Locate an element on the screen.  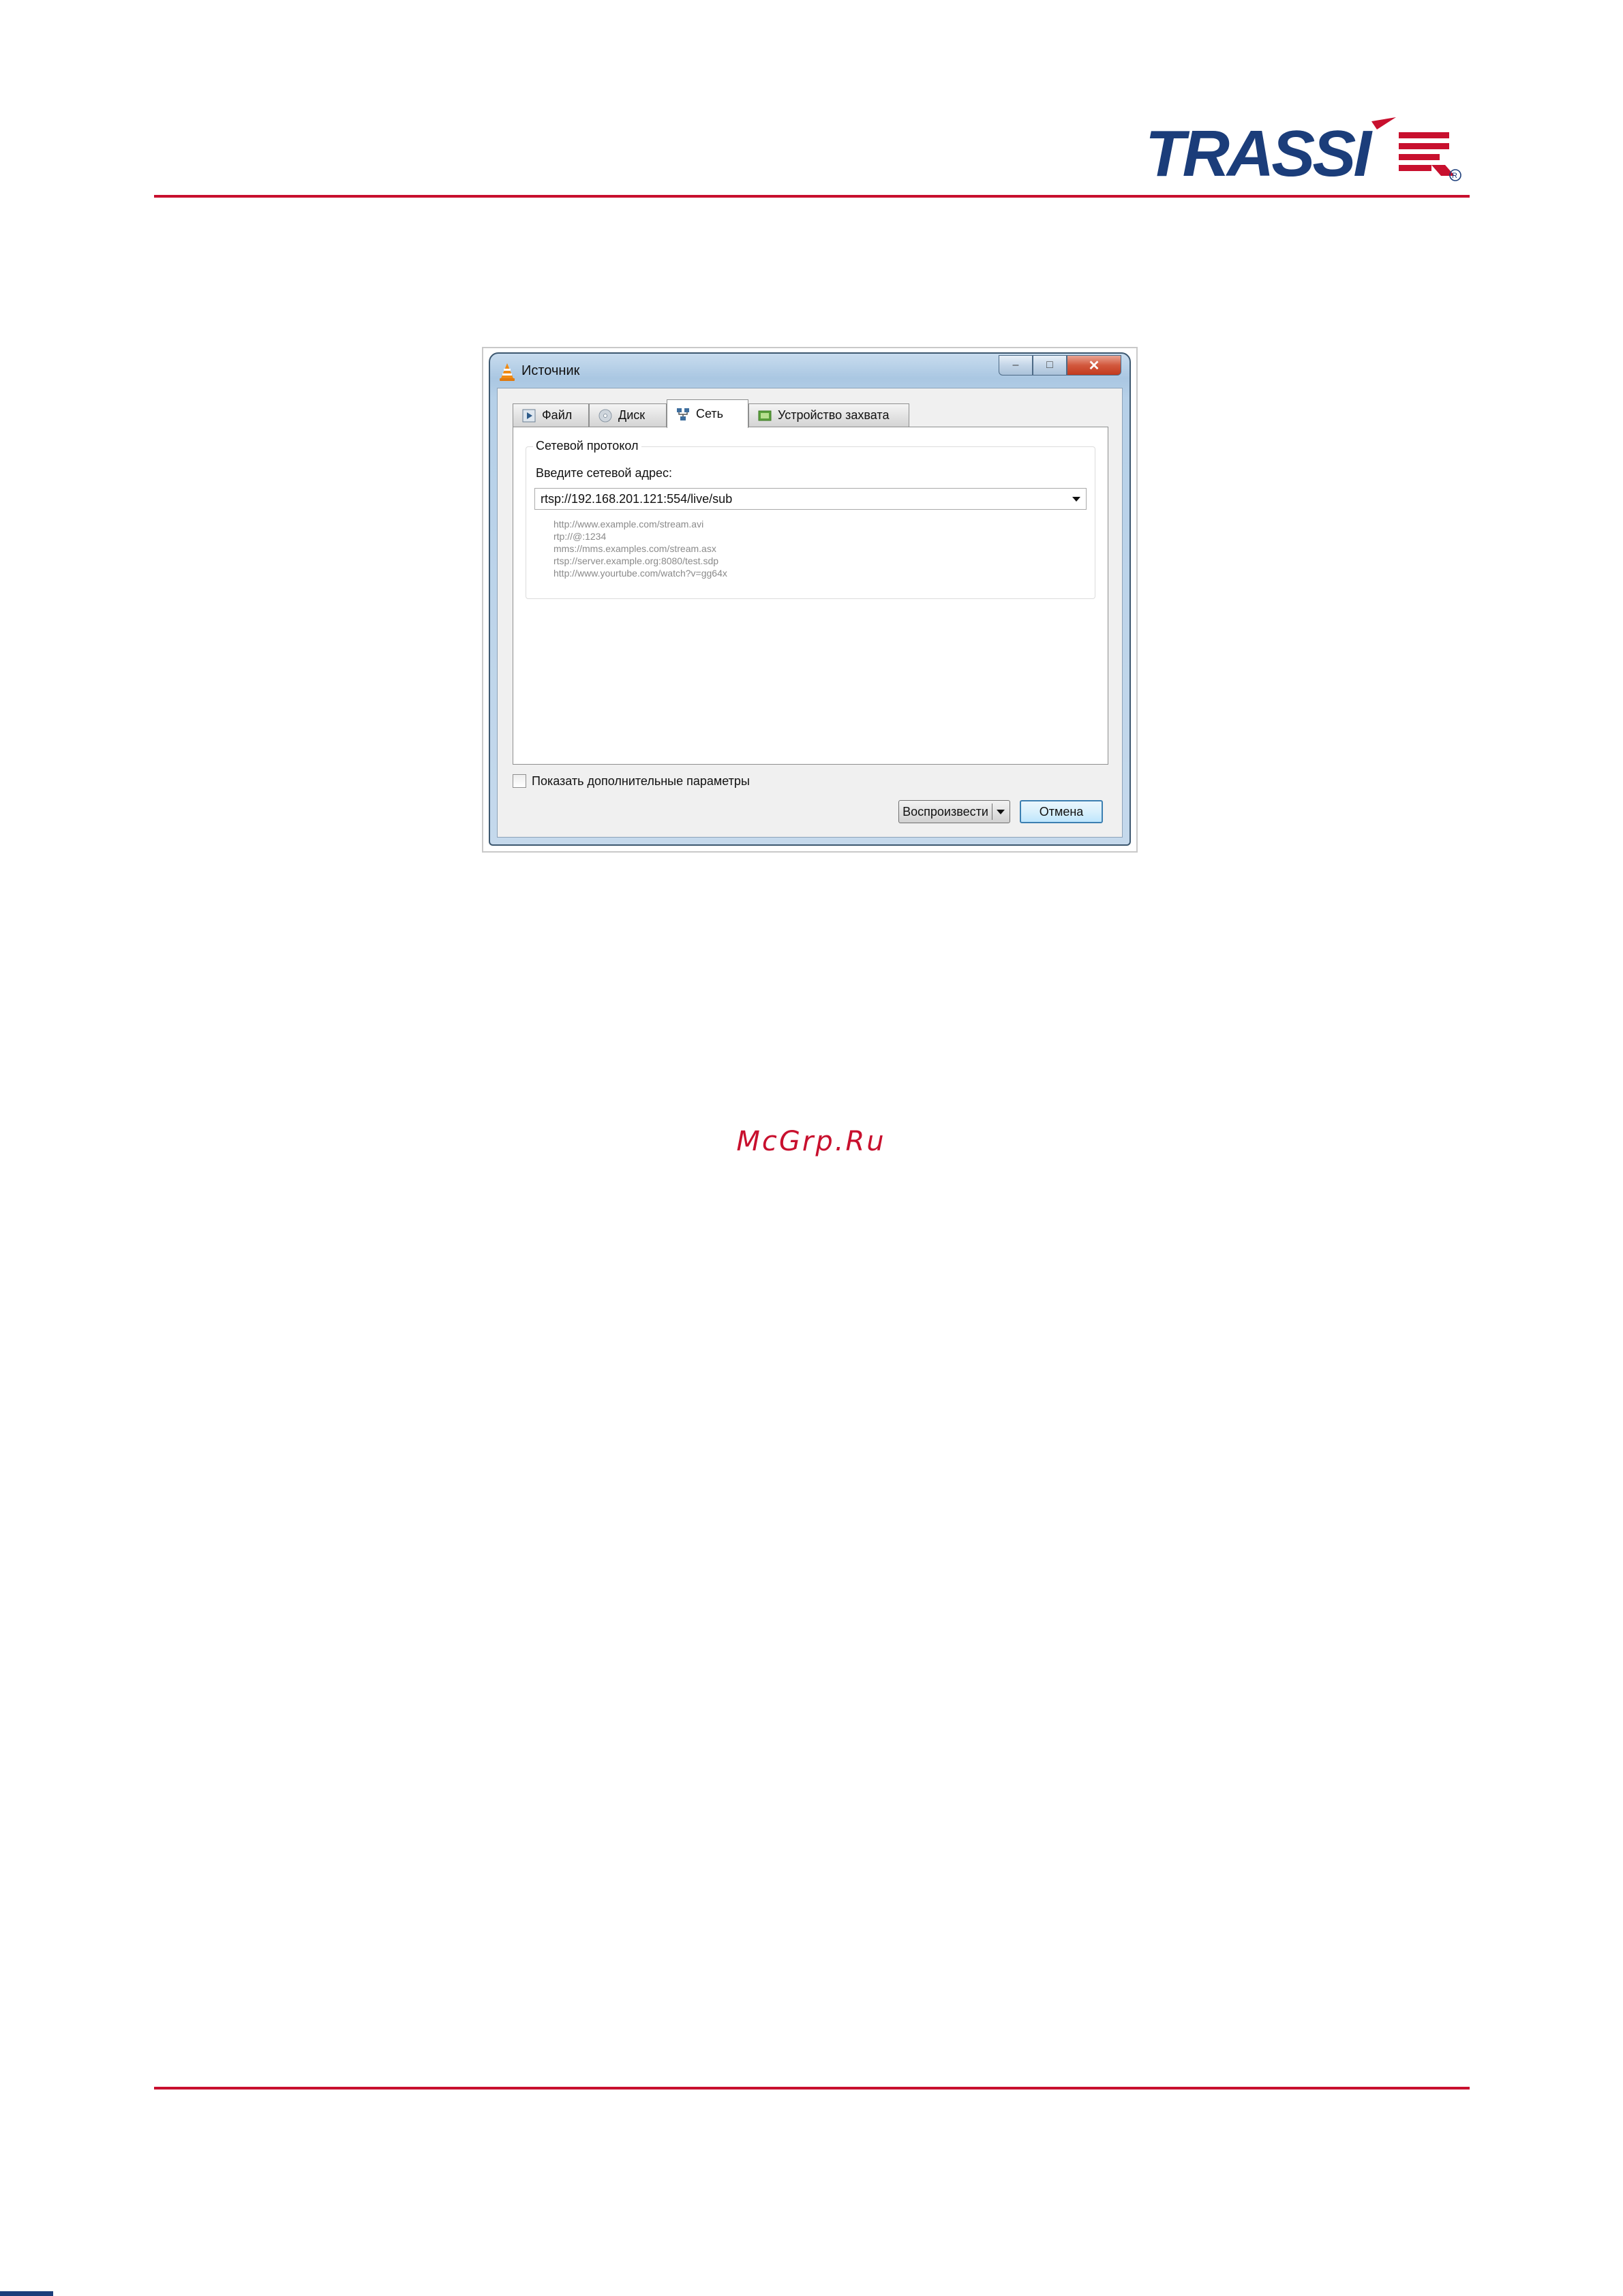
maximize-icon: □ is located at coordinates (1049, 365).